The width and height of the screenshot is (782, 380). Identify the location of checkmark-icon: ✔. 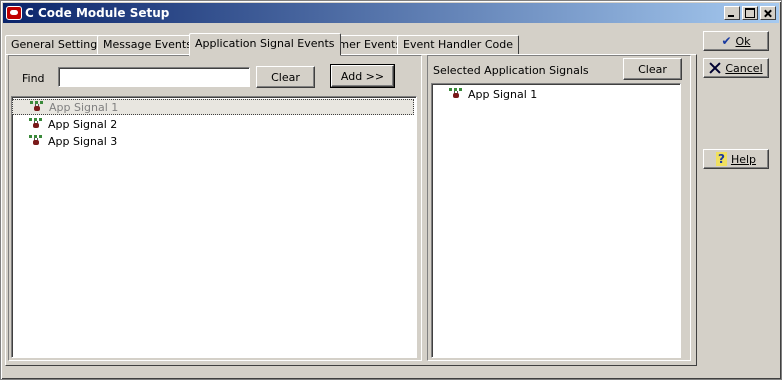
(726, 41).